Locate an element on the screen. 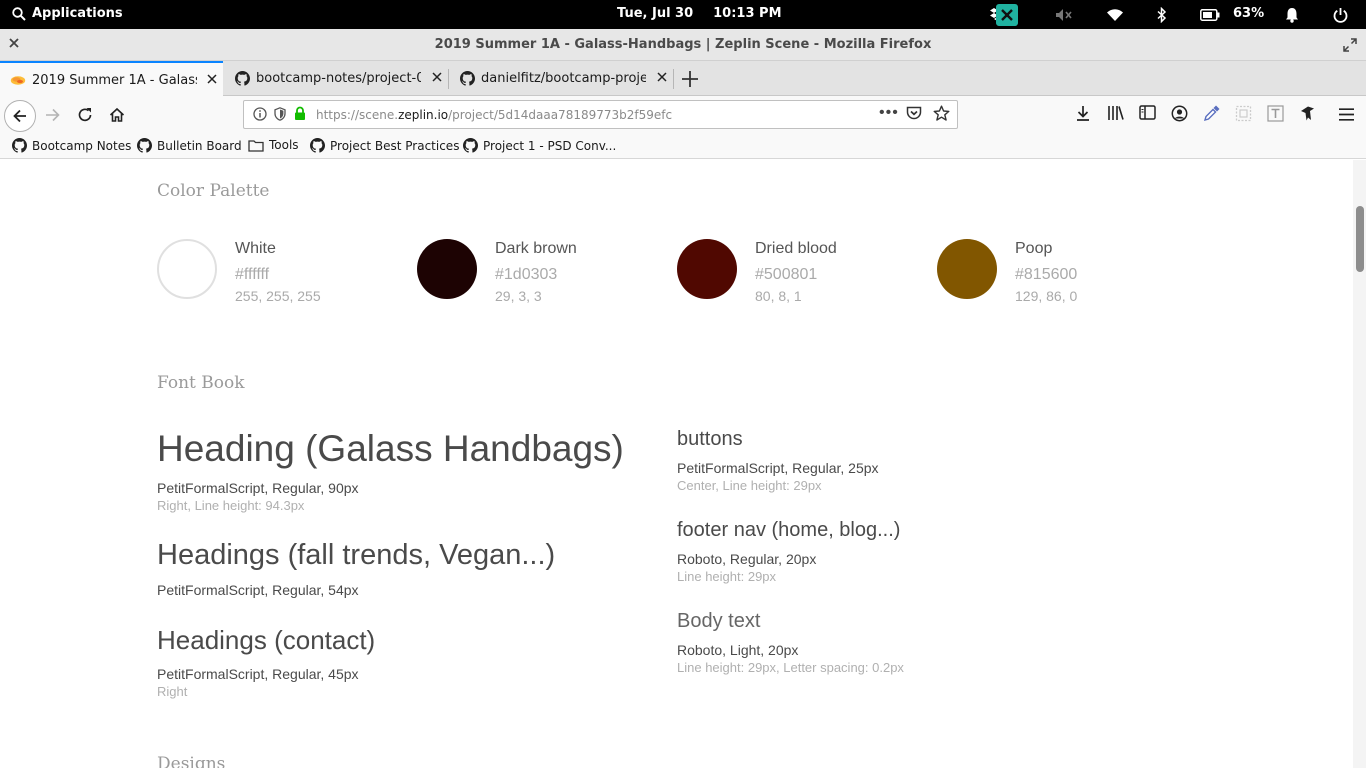 The image size is (1366, 768). color-palette-title: Color Palette is located at coordinates (213, 191).